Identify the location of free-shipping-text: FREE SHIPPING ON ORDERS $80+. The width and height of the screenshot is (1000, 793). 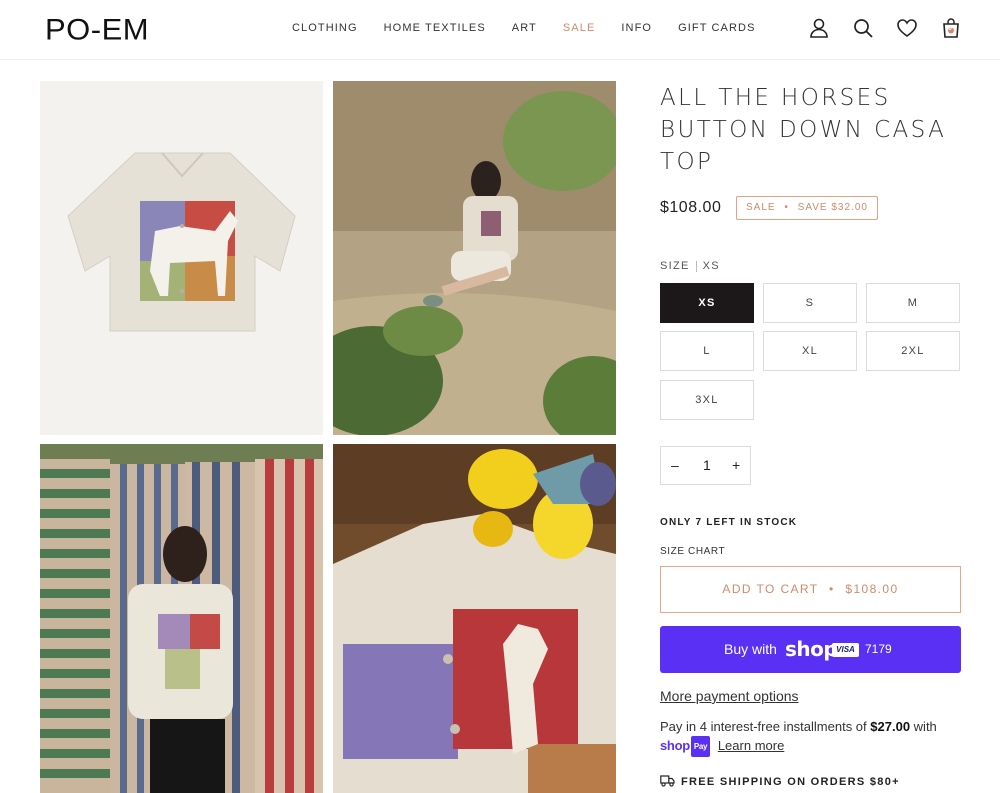
(790, 782).